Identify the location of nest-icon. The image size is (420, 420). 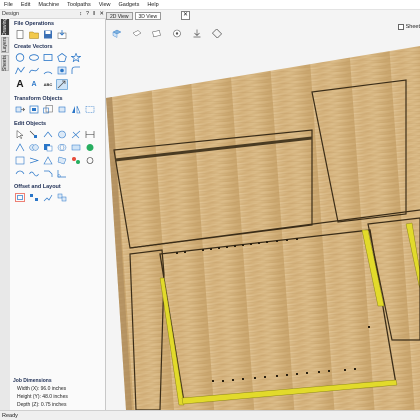
(62, 160).